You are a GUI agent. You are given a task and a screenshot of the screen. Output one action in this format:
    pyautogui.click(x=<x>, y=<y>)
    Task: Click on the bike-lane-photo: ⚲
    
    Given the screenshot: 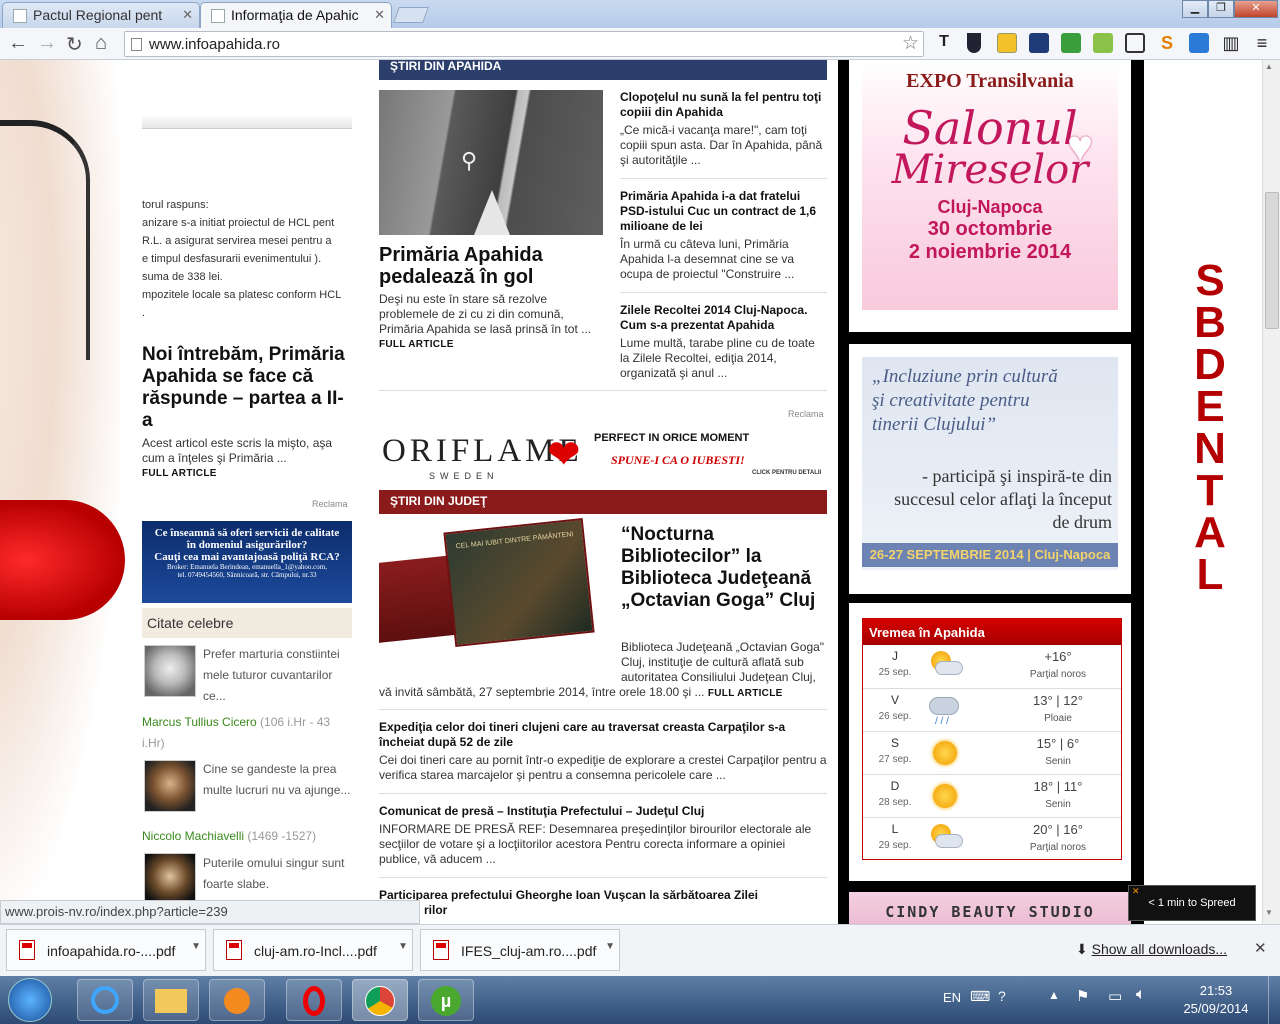 What is the action you would take?
    pyautogui.click(x=491, y=162)
    